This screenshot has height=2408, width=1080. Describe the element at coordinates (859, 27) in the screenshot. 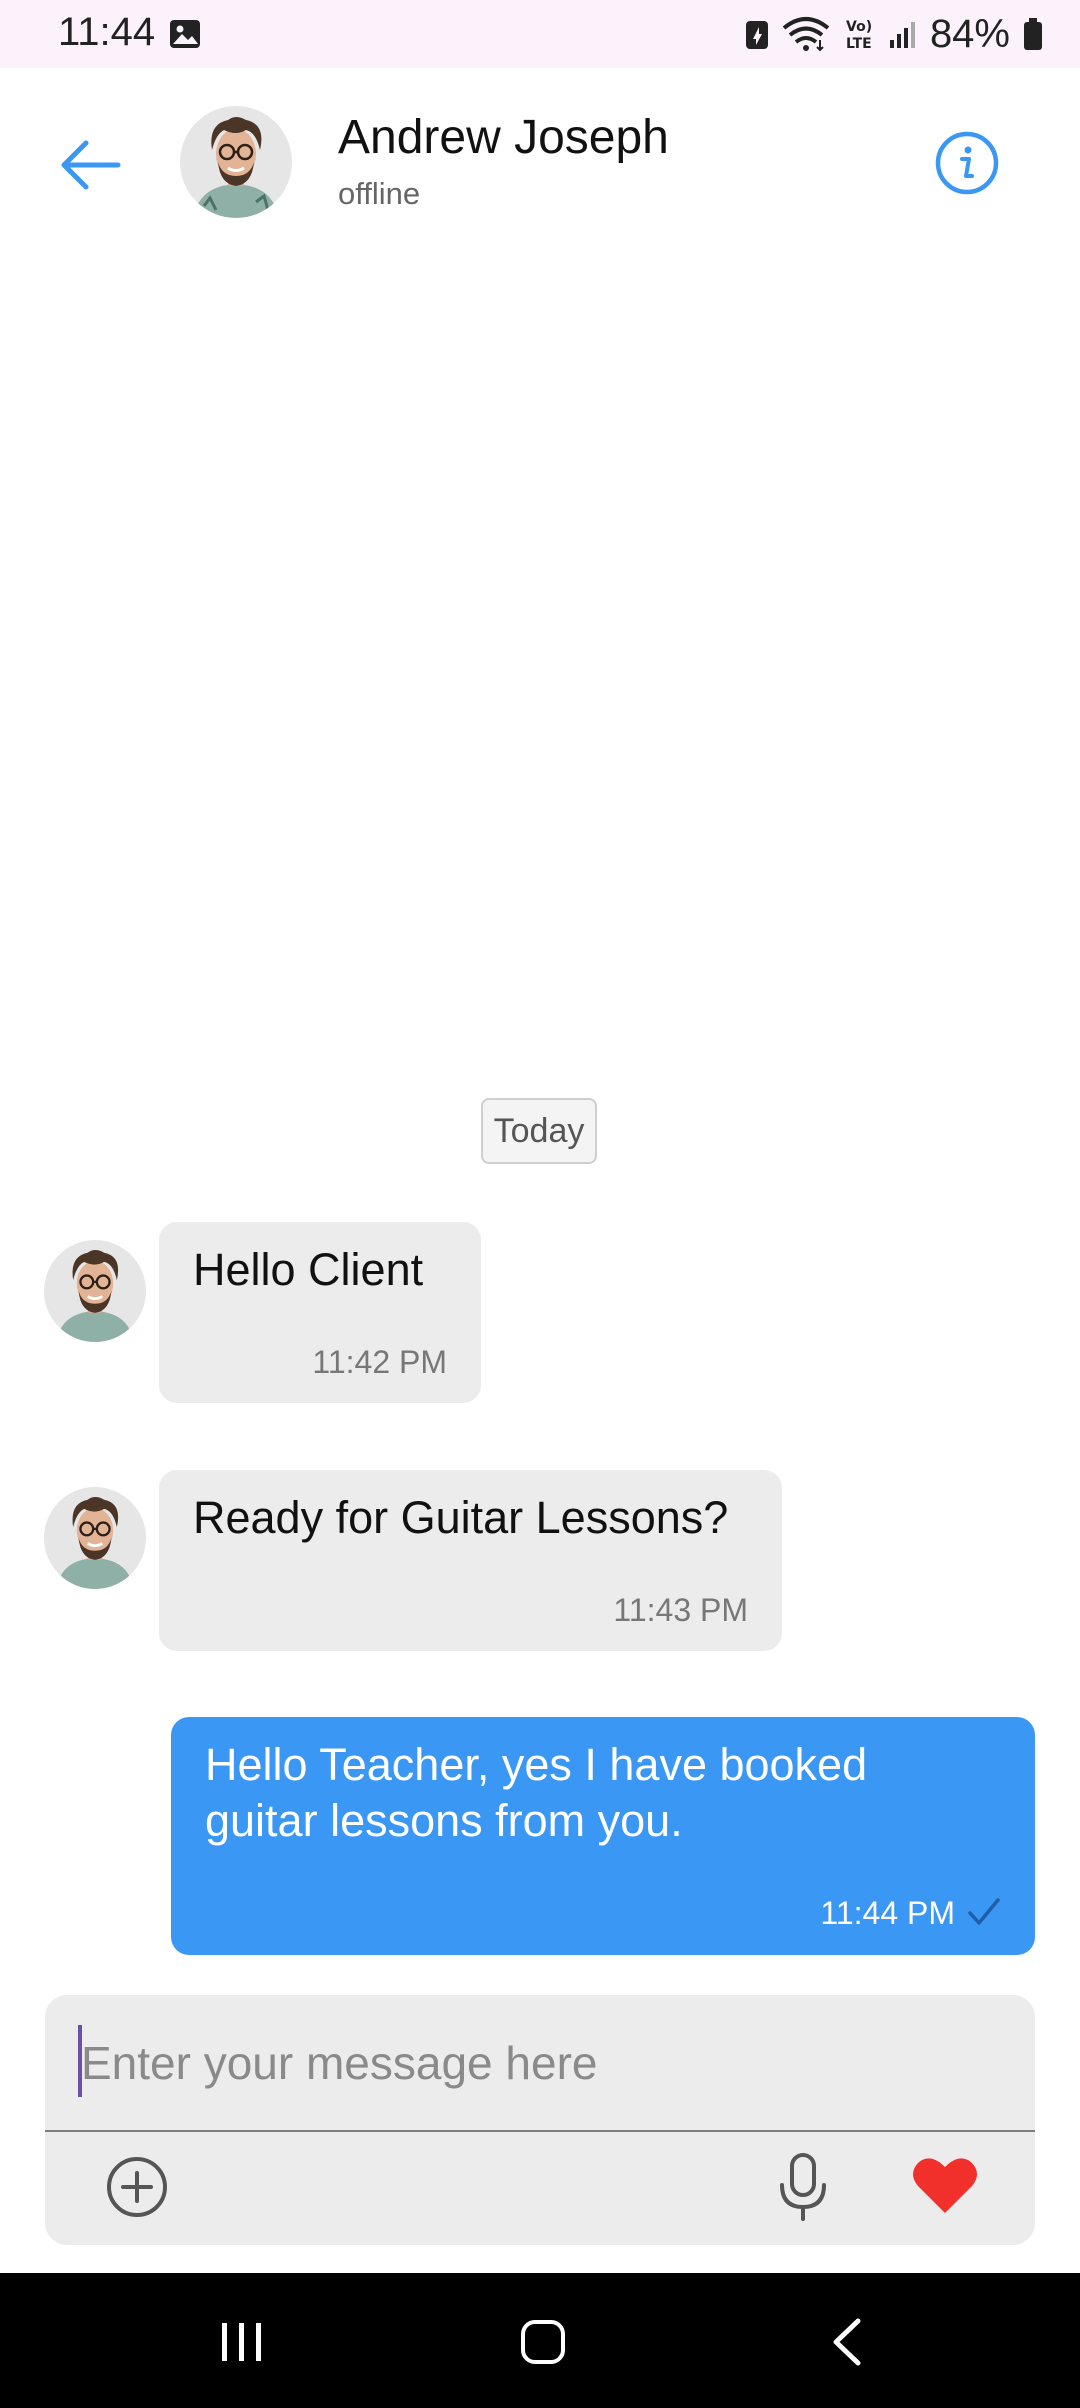

I see `svg-text: Vo)` at that location.